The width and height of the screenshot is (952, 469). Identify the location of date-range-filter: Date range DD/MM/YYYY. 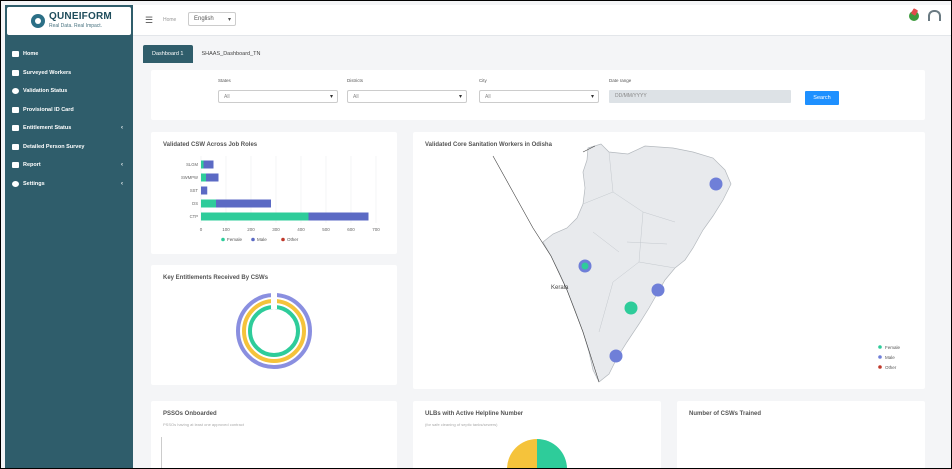
(700, 90).